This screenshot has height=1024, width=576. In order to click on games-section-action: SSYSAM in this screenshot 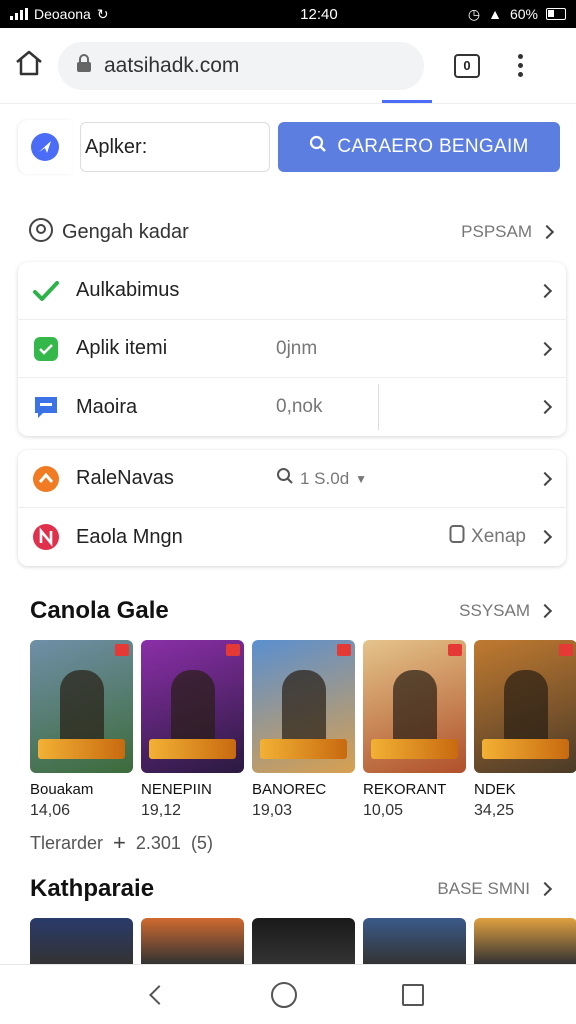, I will do `click(506, 611)`.